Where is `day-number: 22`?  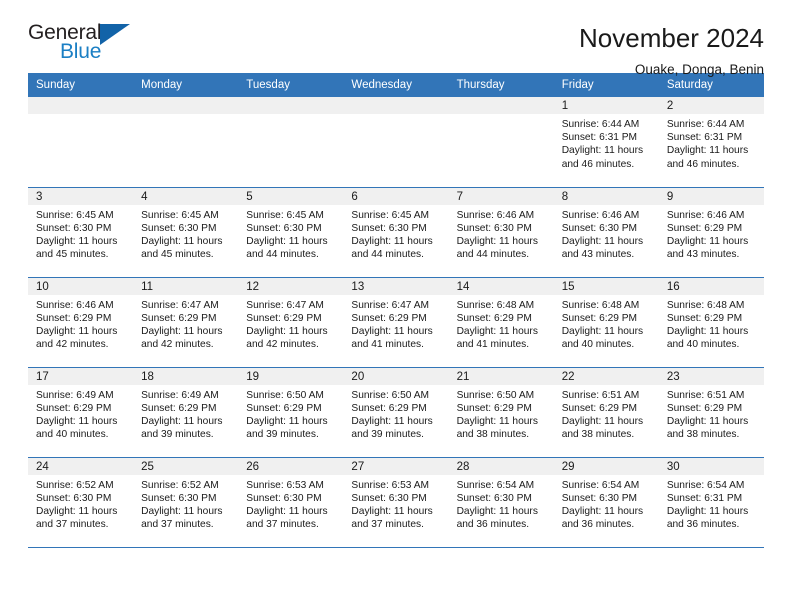 day-number: 22 is located at coordinates (606, 376).